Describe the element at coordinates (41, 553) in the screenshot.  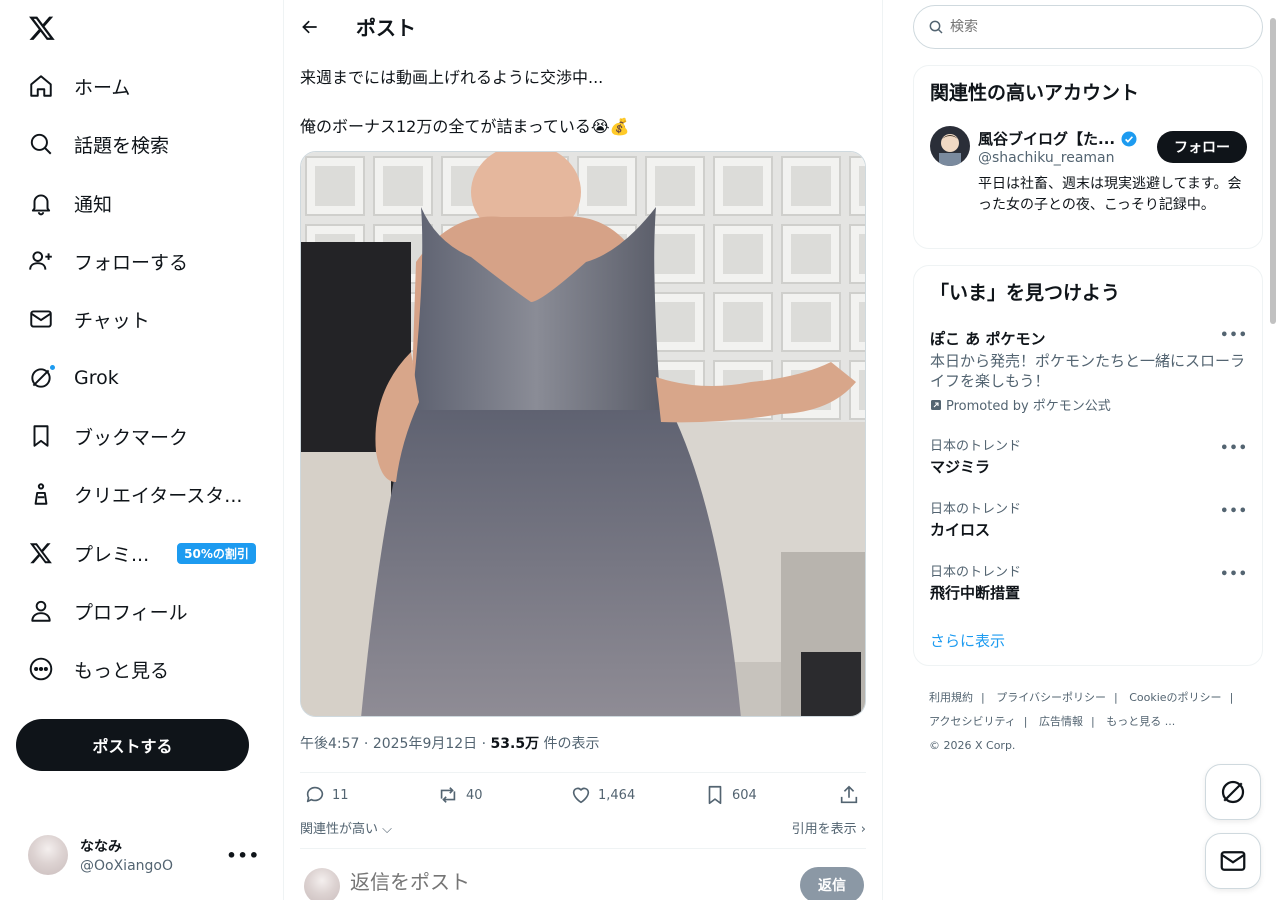
I see `x-premium-icon` at that location.